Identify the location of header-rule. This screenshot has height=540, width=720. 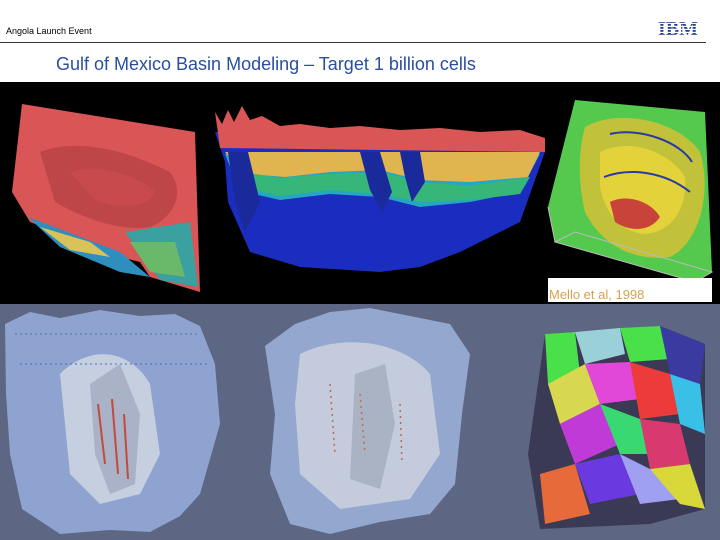
(353, 42).